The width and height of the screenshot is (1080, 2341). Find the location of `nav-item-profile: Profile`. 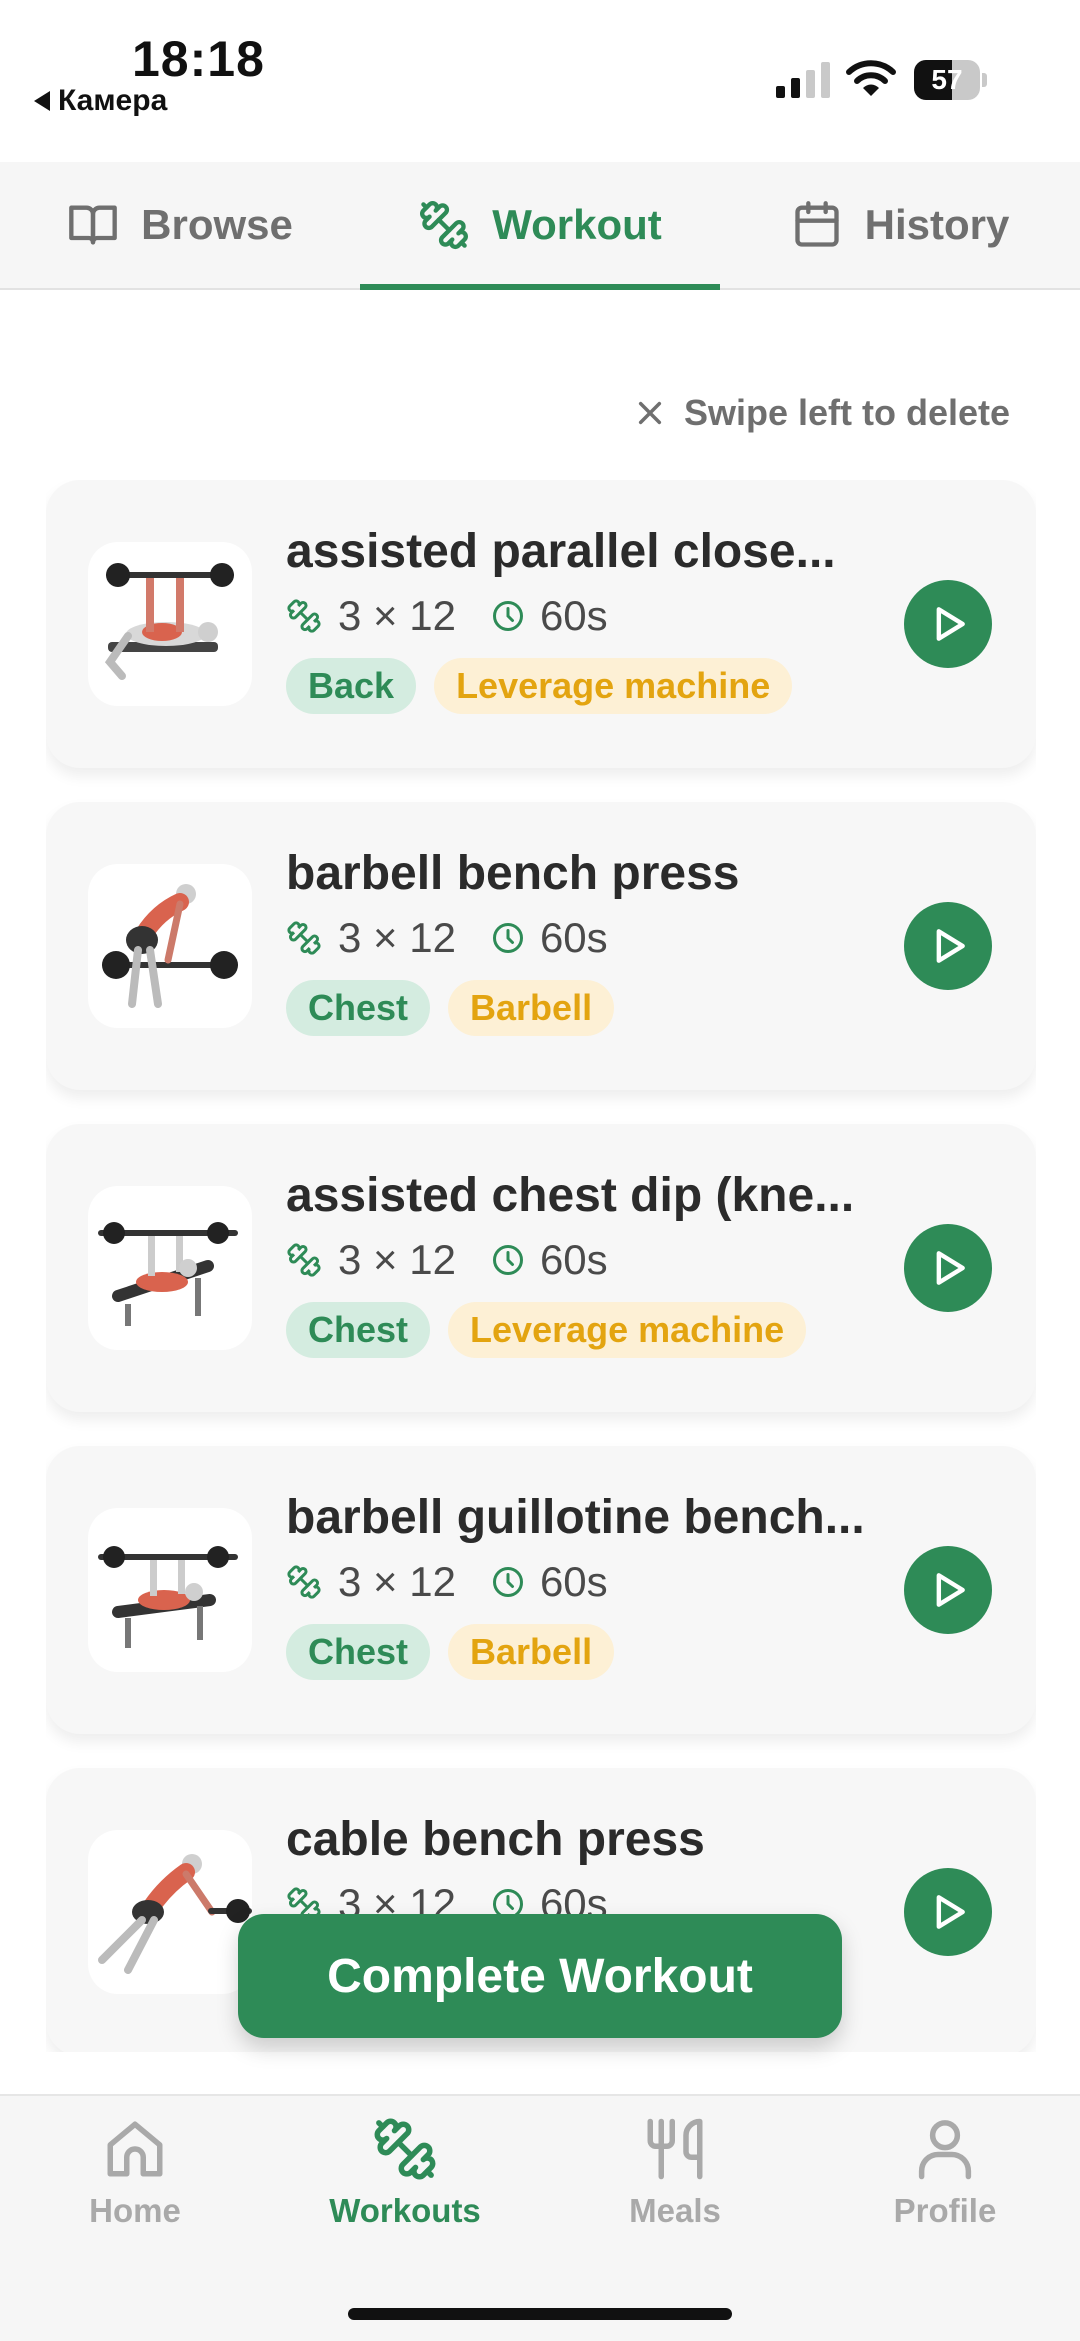

nav-item-profile: Profile is located at coordinates (945, 2173).